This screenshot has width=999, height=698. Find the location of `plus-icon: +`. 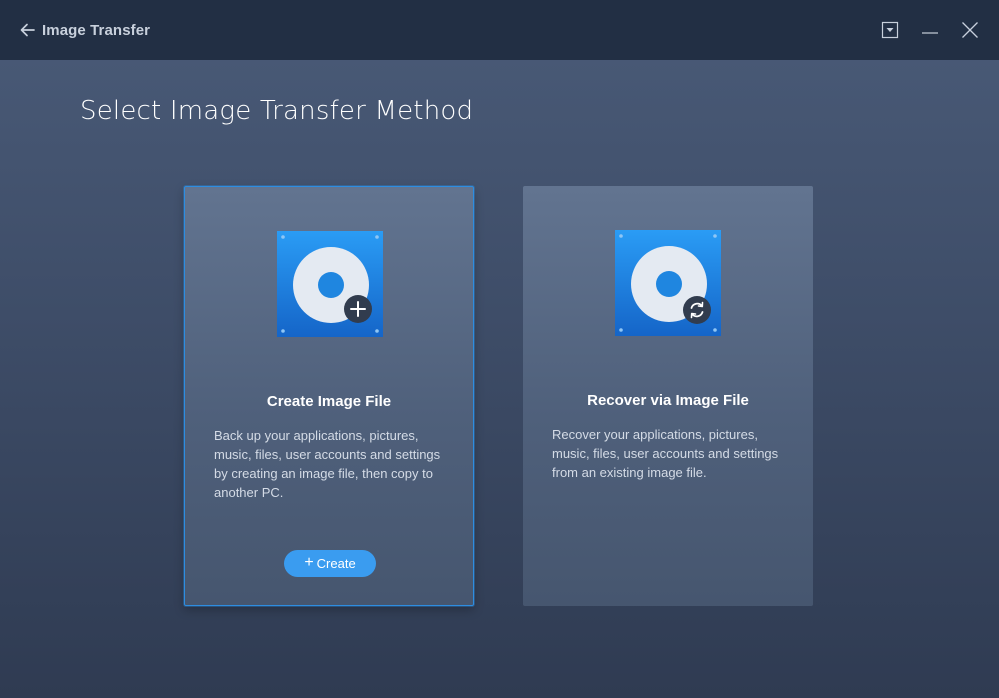

plus-icon: + is located at coordinates (309, 562).